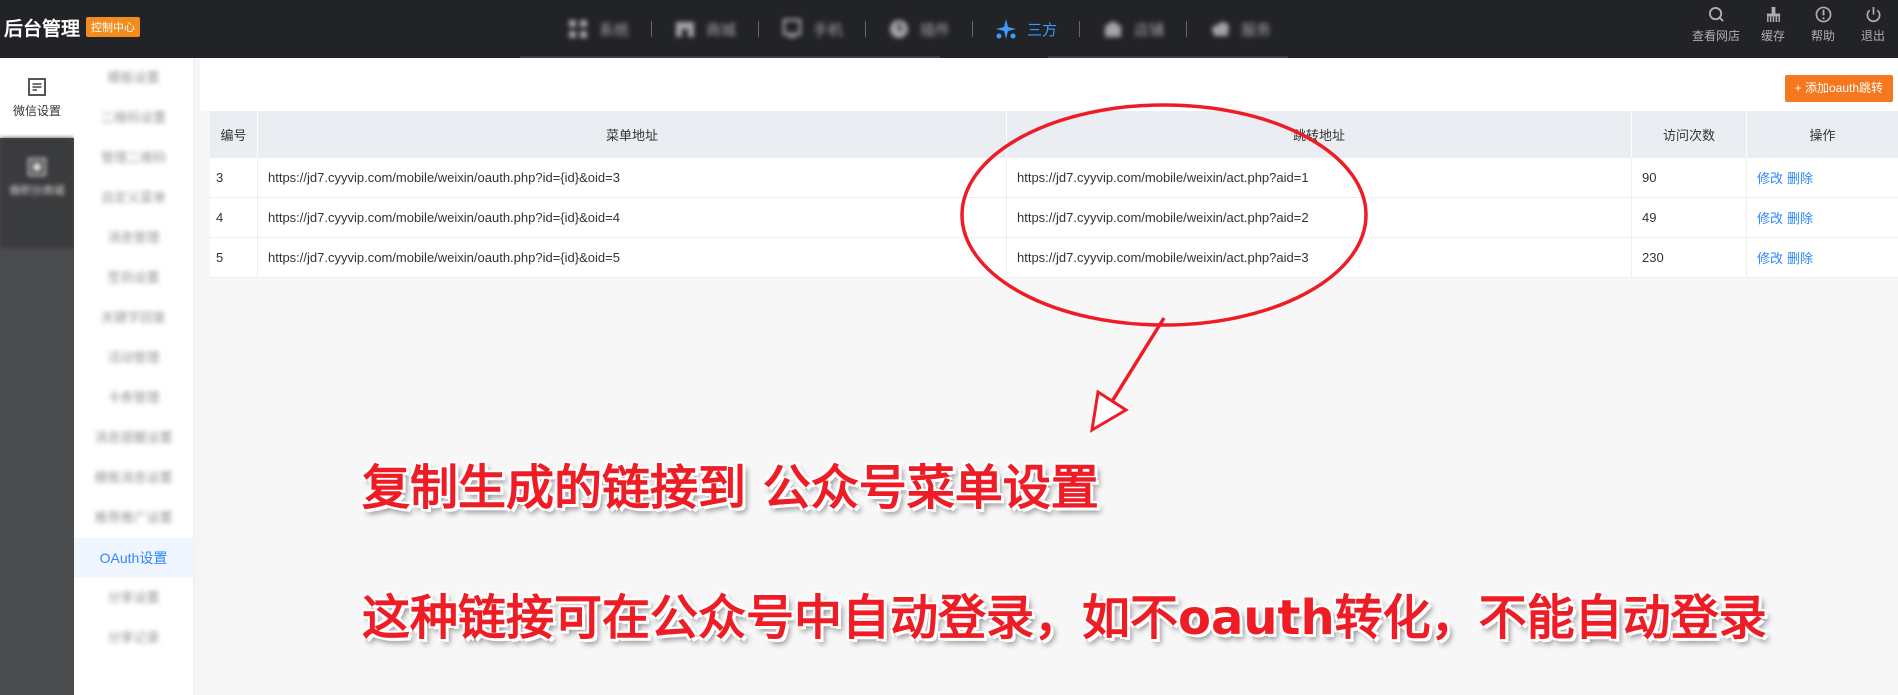 This screenshot has width=1898, height=695. What do you see at coordinates (1026, 29) in the screenshot?
I see `nav-item-third-party: 三方` at bounding box center [1026, 29].